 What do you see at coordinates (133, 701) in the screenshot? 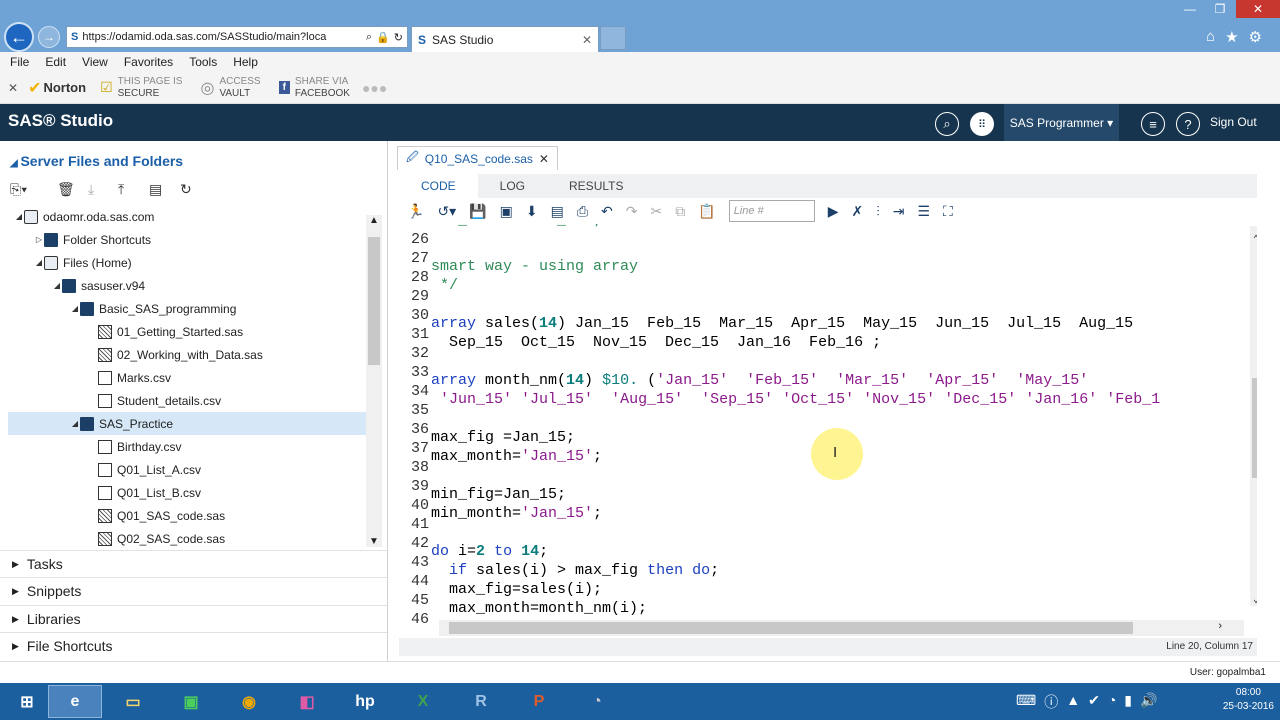
I see `file-explorer-icon: ▭` at bounding box center [133, 701].